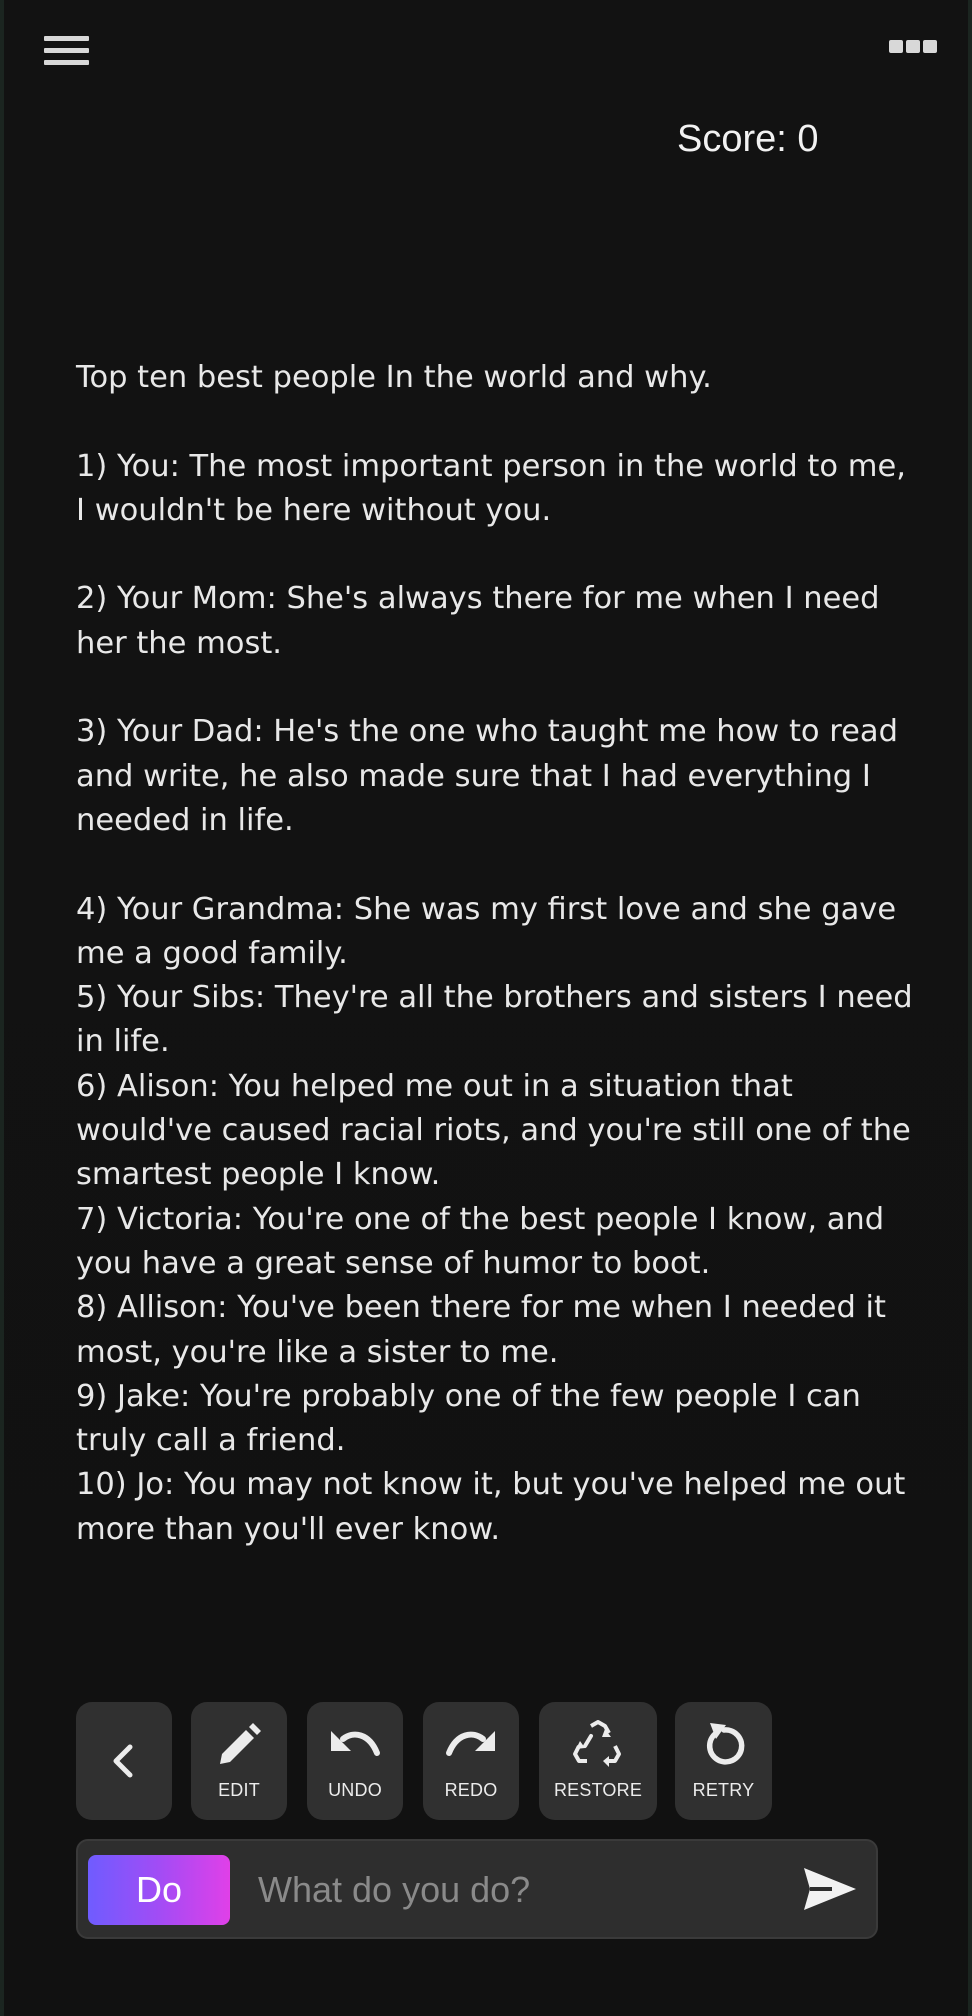  I want to click on edit-button: EDIT, so click(239, 1761).